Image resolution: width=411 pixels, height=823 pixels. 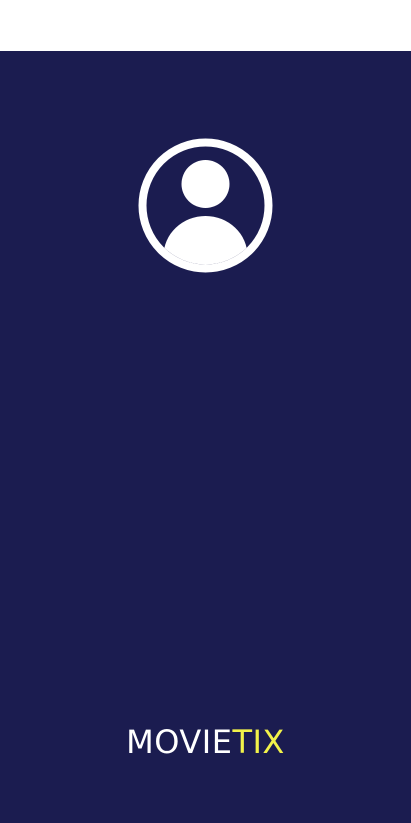 I want to click on logo-text-movie: MOVIE, so click(x=179, y=742).